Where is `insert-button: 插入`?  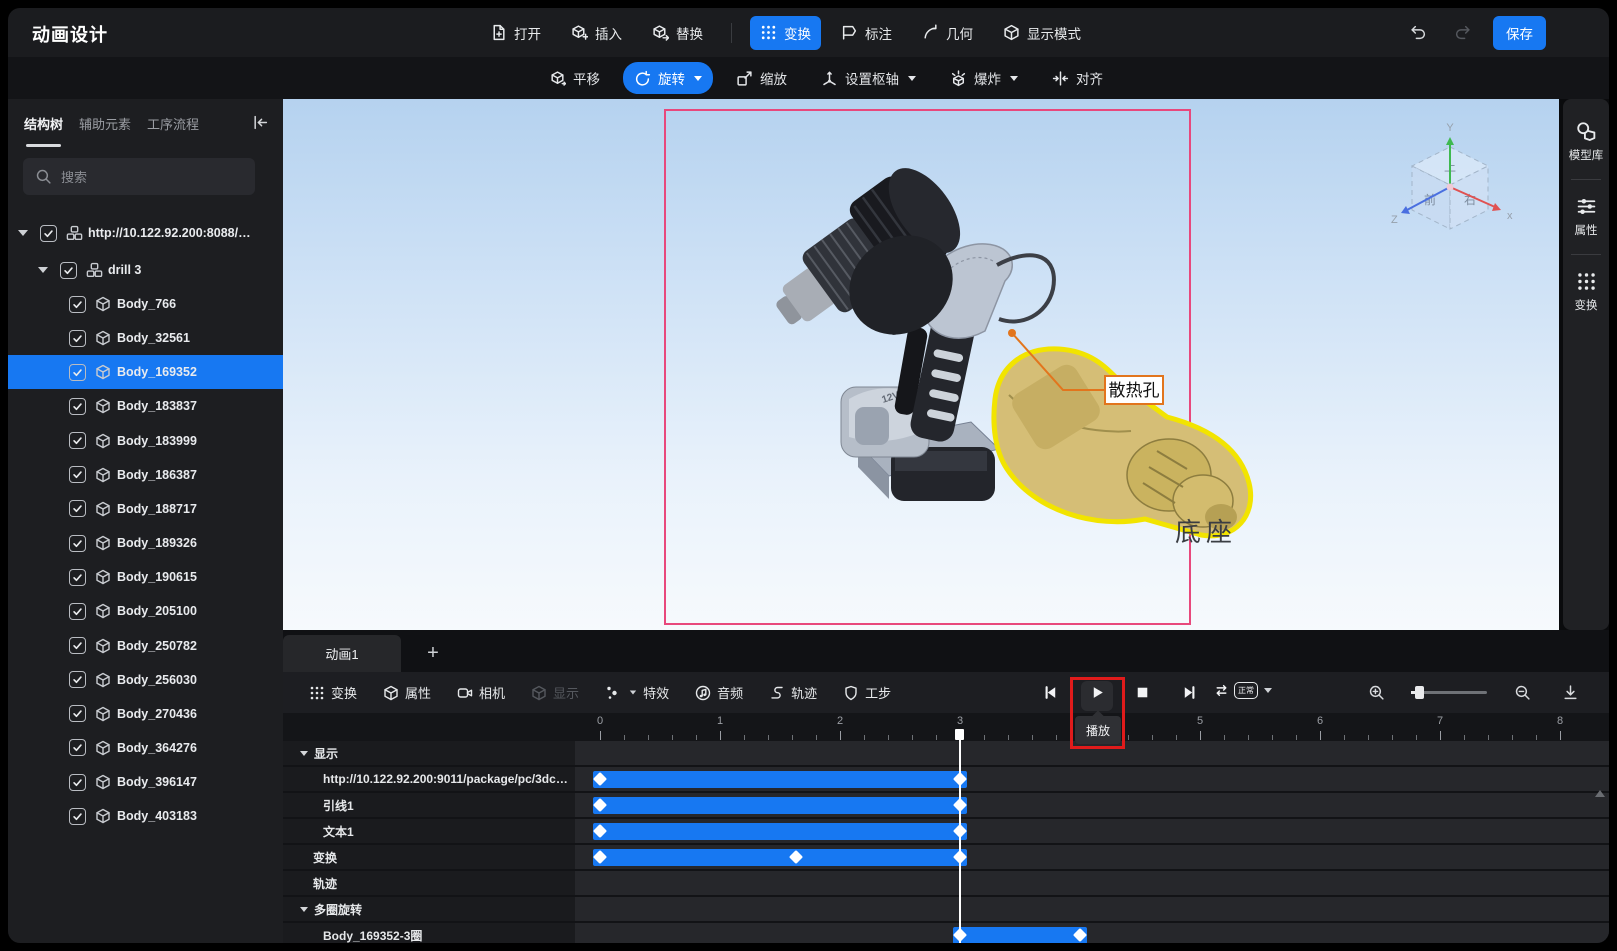 insert-button: 插入 is located at coordinates (596, 33).